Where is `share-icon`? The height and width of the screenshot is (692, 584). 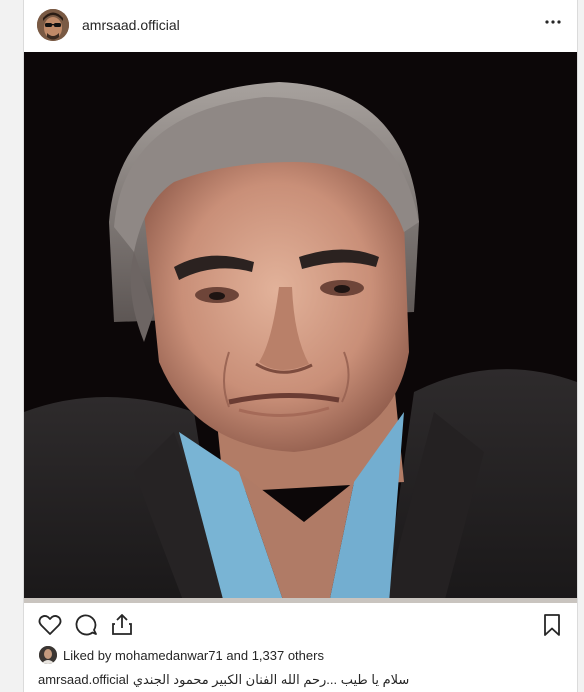 share-icon is located at coordinates (122, 625).